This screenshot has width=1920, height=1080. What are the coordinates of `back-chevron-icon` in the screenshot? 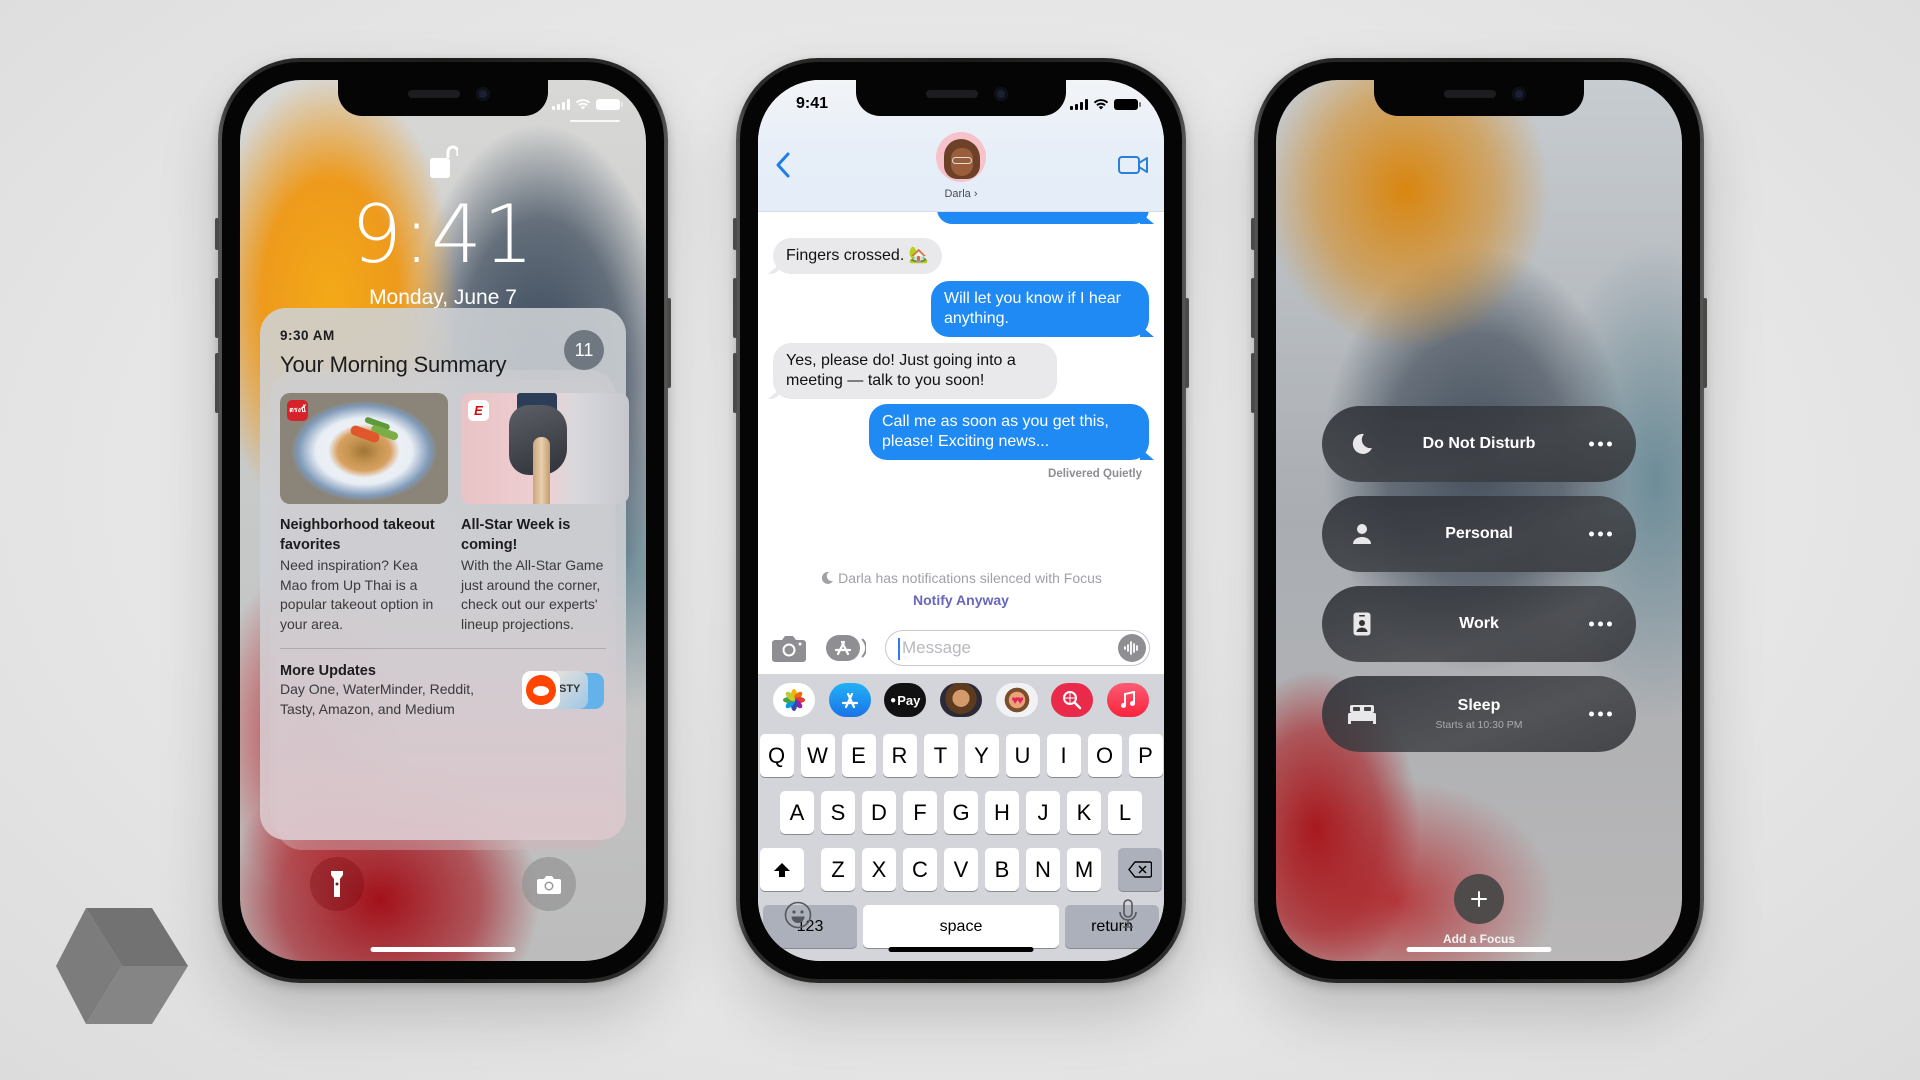 It's located at (784, 165).